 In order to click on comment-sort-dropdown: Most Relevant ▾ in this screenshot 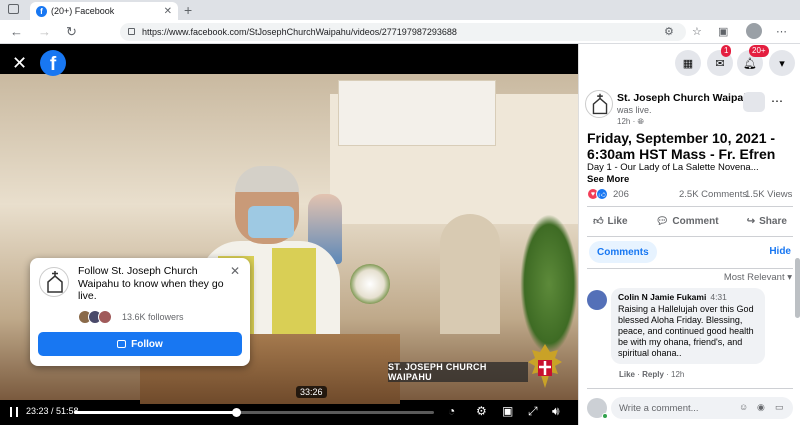, I will do `click(758, 277)`.